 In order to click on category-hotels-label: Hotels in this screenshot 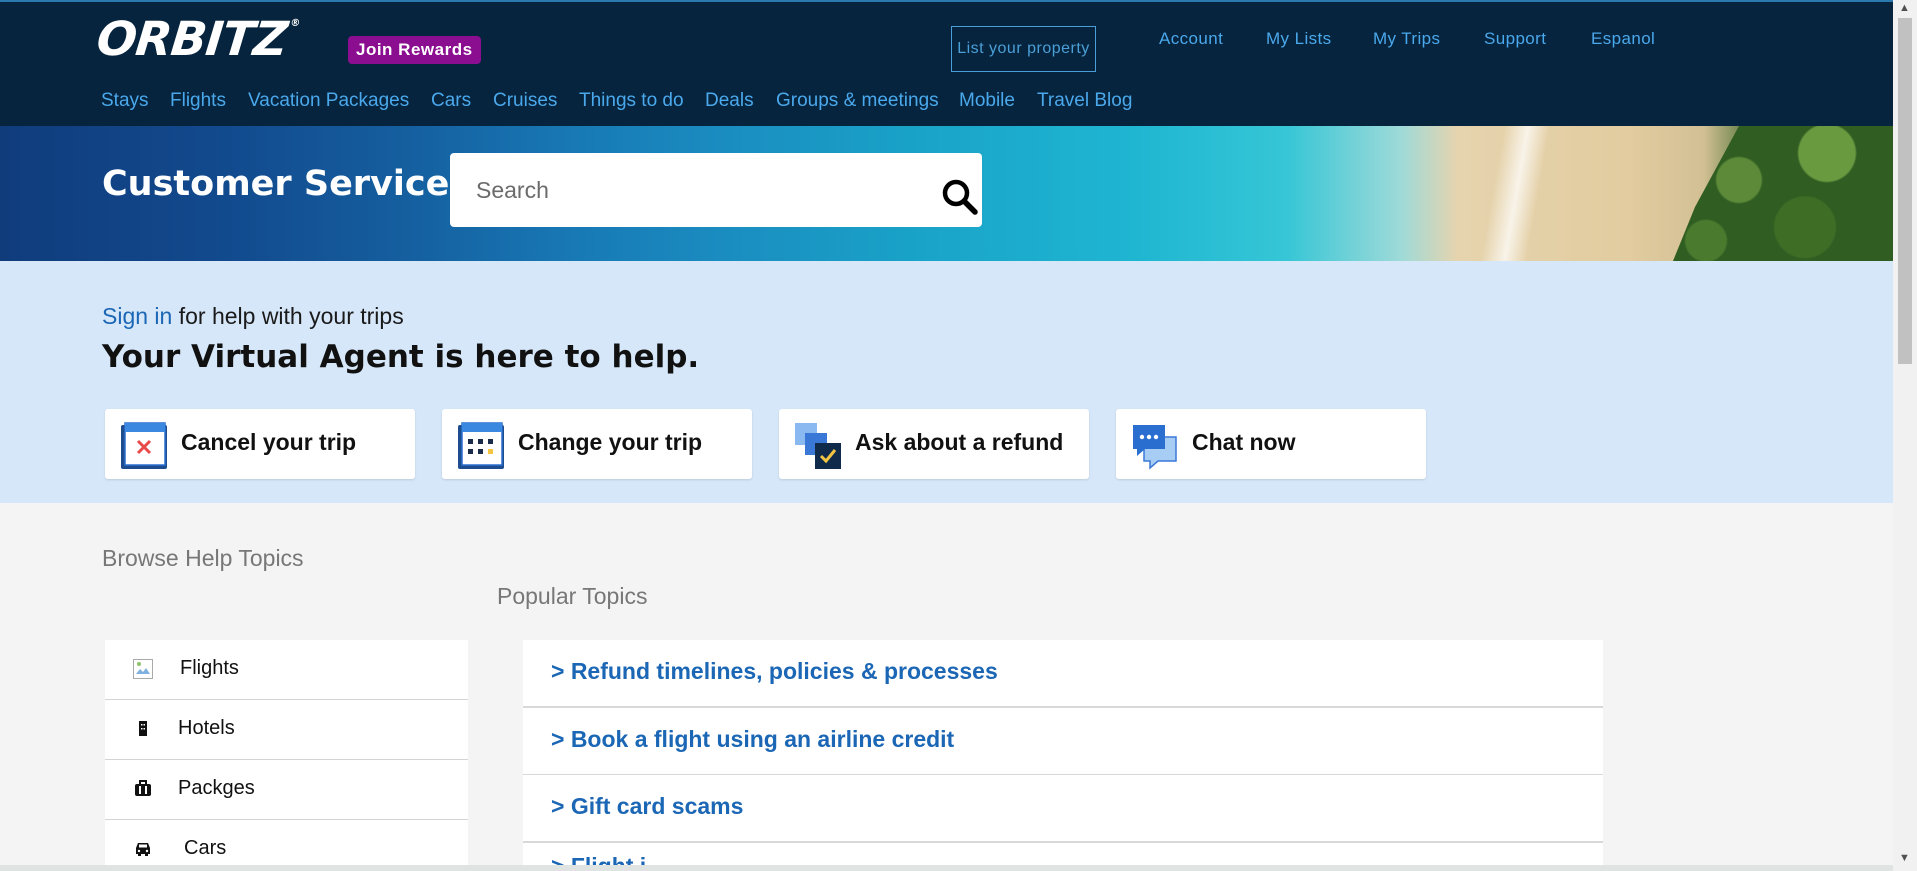, I will do `click(206, 728)`.